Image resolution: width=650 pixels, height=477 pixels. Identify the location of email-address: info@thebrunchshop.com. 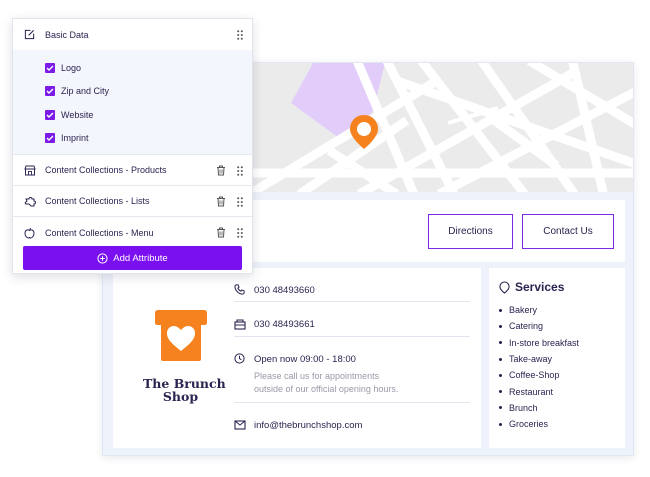
(308, 425).